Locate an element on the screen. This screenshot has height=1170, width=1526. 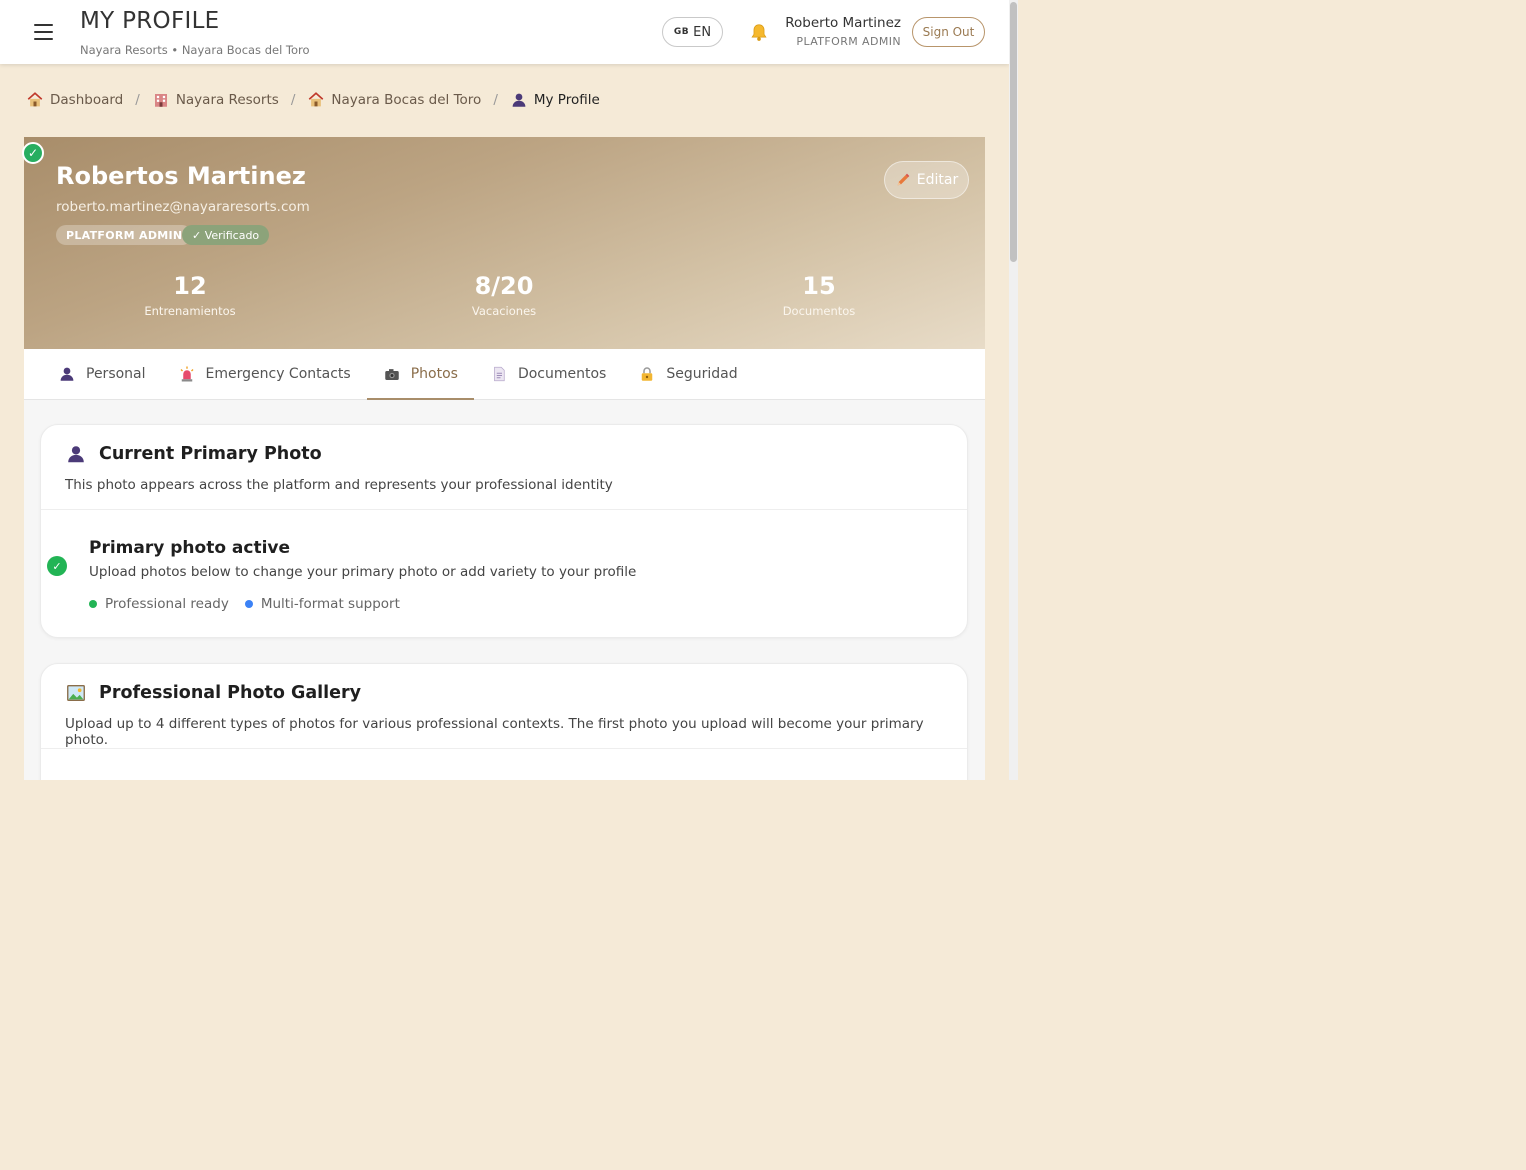
feature-item: Professional ready is located at coordinates (159, 604).